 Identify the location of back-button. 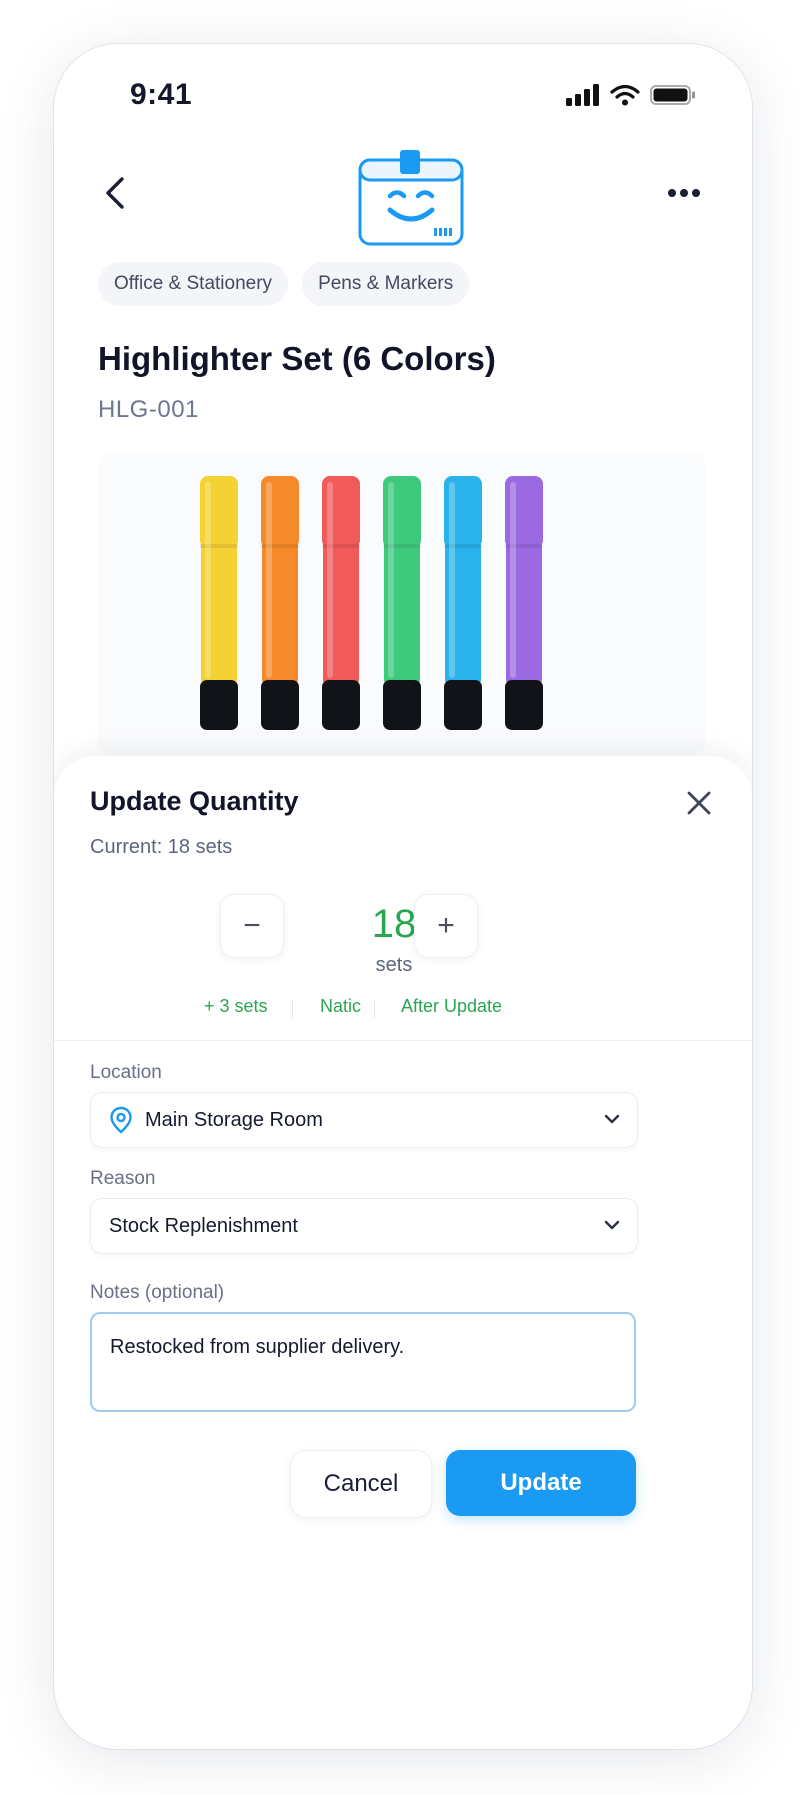
(115, 193).